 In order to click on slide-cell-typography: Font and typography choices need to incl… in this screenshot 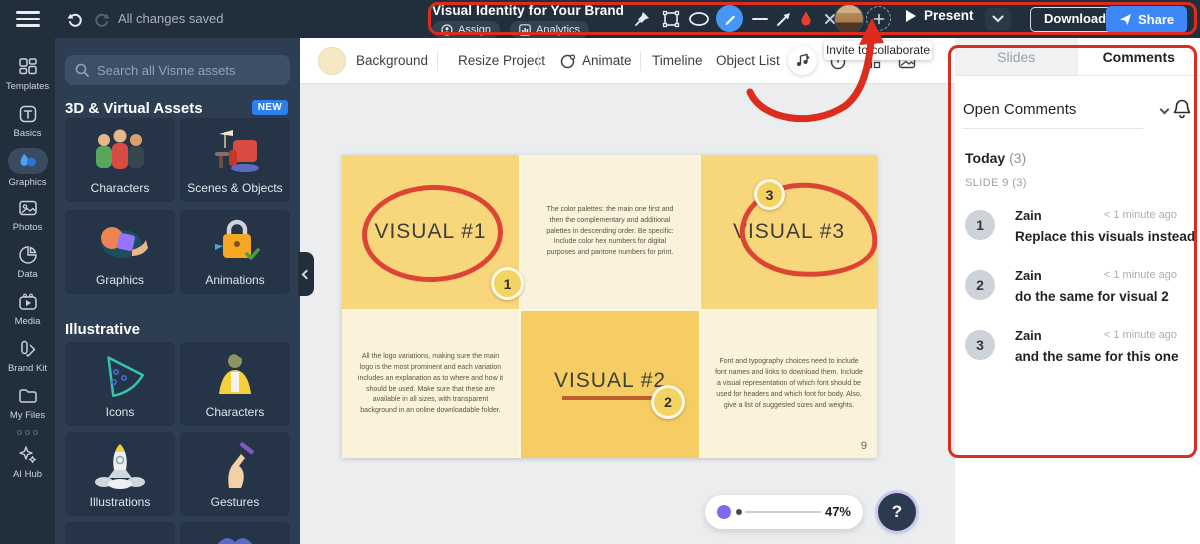, I will do `click(789, 384)`.